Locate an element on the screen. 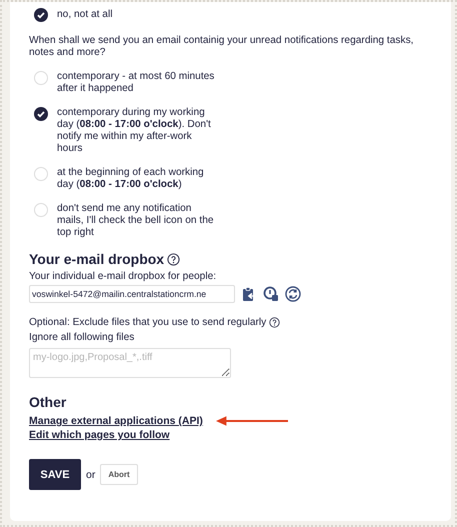 The image size is (457, 527). option-label: at the beginning of each working day (08:00 - 17:00 o'clock) is located at coordinates (131, 179).